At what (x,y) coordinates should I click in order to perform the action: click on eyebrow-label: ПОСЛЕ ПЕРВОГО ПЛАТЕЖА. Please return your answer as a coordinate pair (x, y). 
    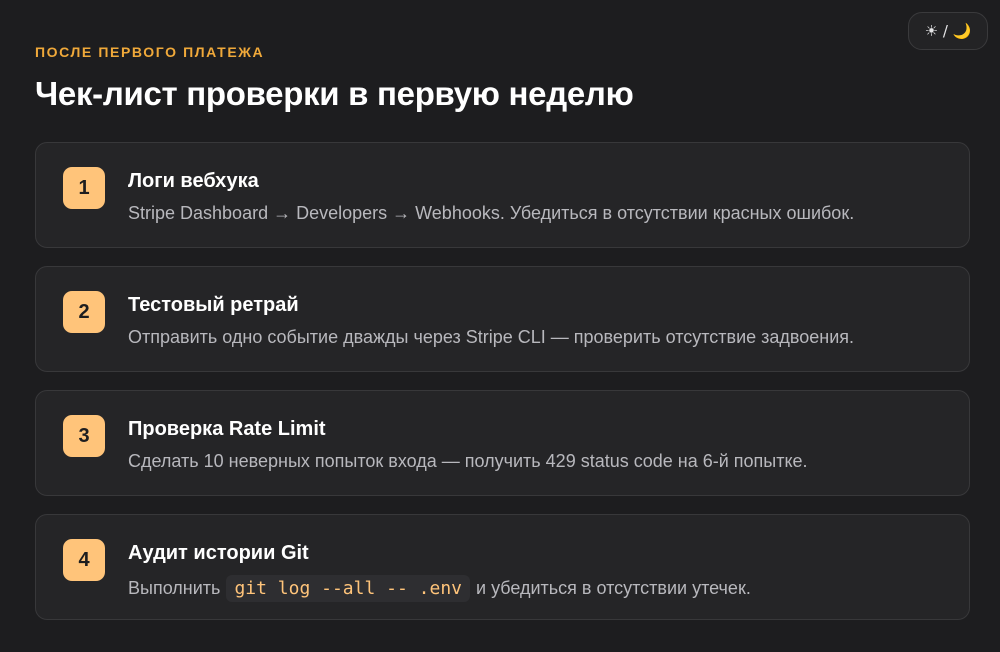
    Looking at the image, I should click on (150, 52).